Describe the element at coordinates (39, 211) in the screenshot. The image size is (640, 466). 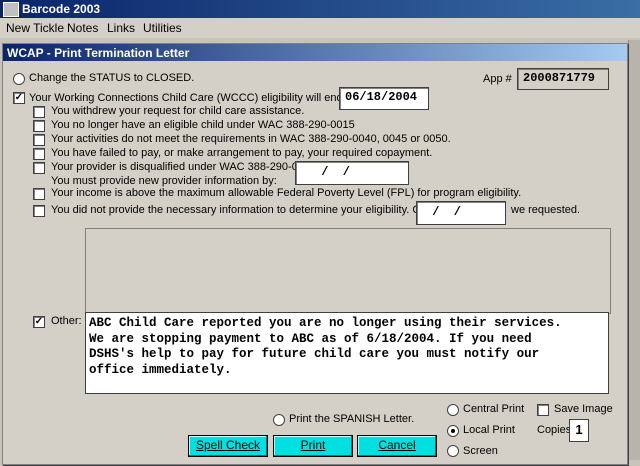
I see `reason-checkbox-info-not-provided` at that location.